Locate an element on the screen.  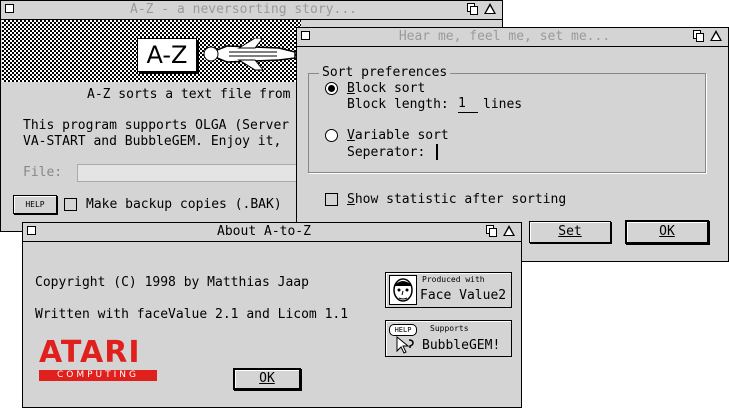
bubble-help-label: HELP is located at coordinates (403, 330).